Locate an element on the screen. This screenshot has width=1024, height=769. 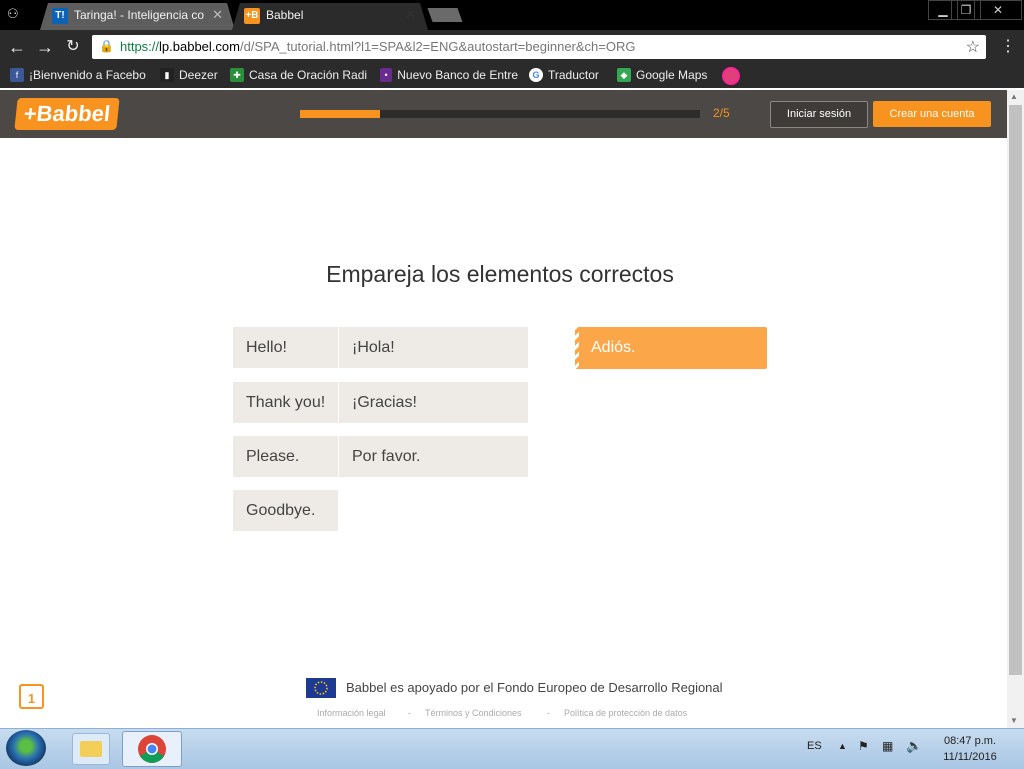
legal-info-link: Información legal is located at coordinates (351, 713).